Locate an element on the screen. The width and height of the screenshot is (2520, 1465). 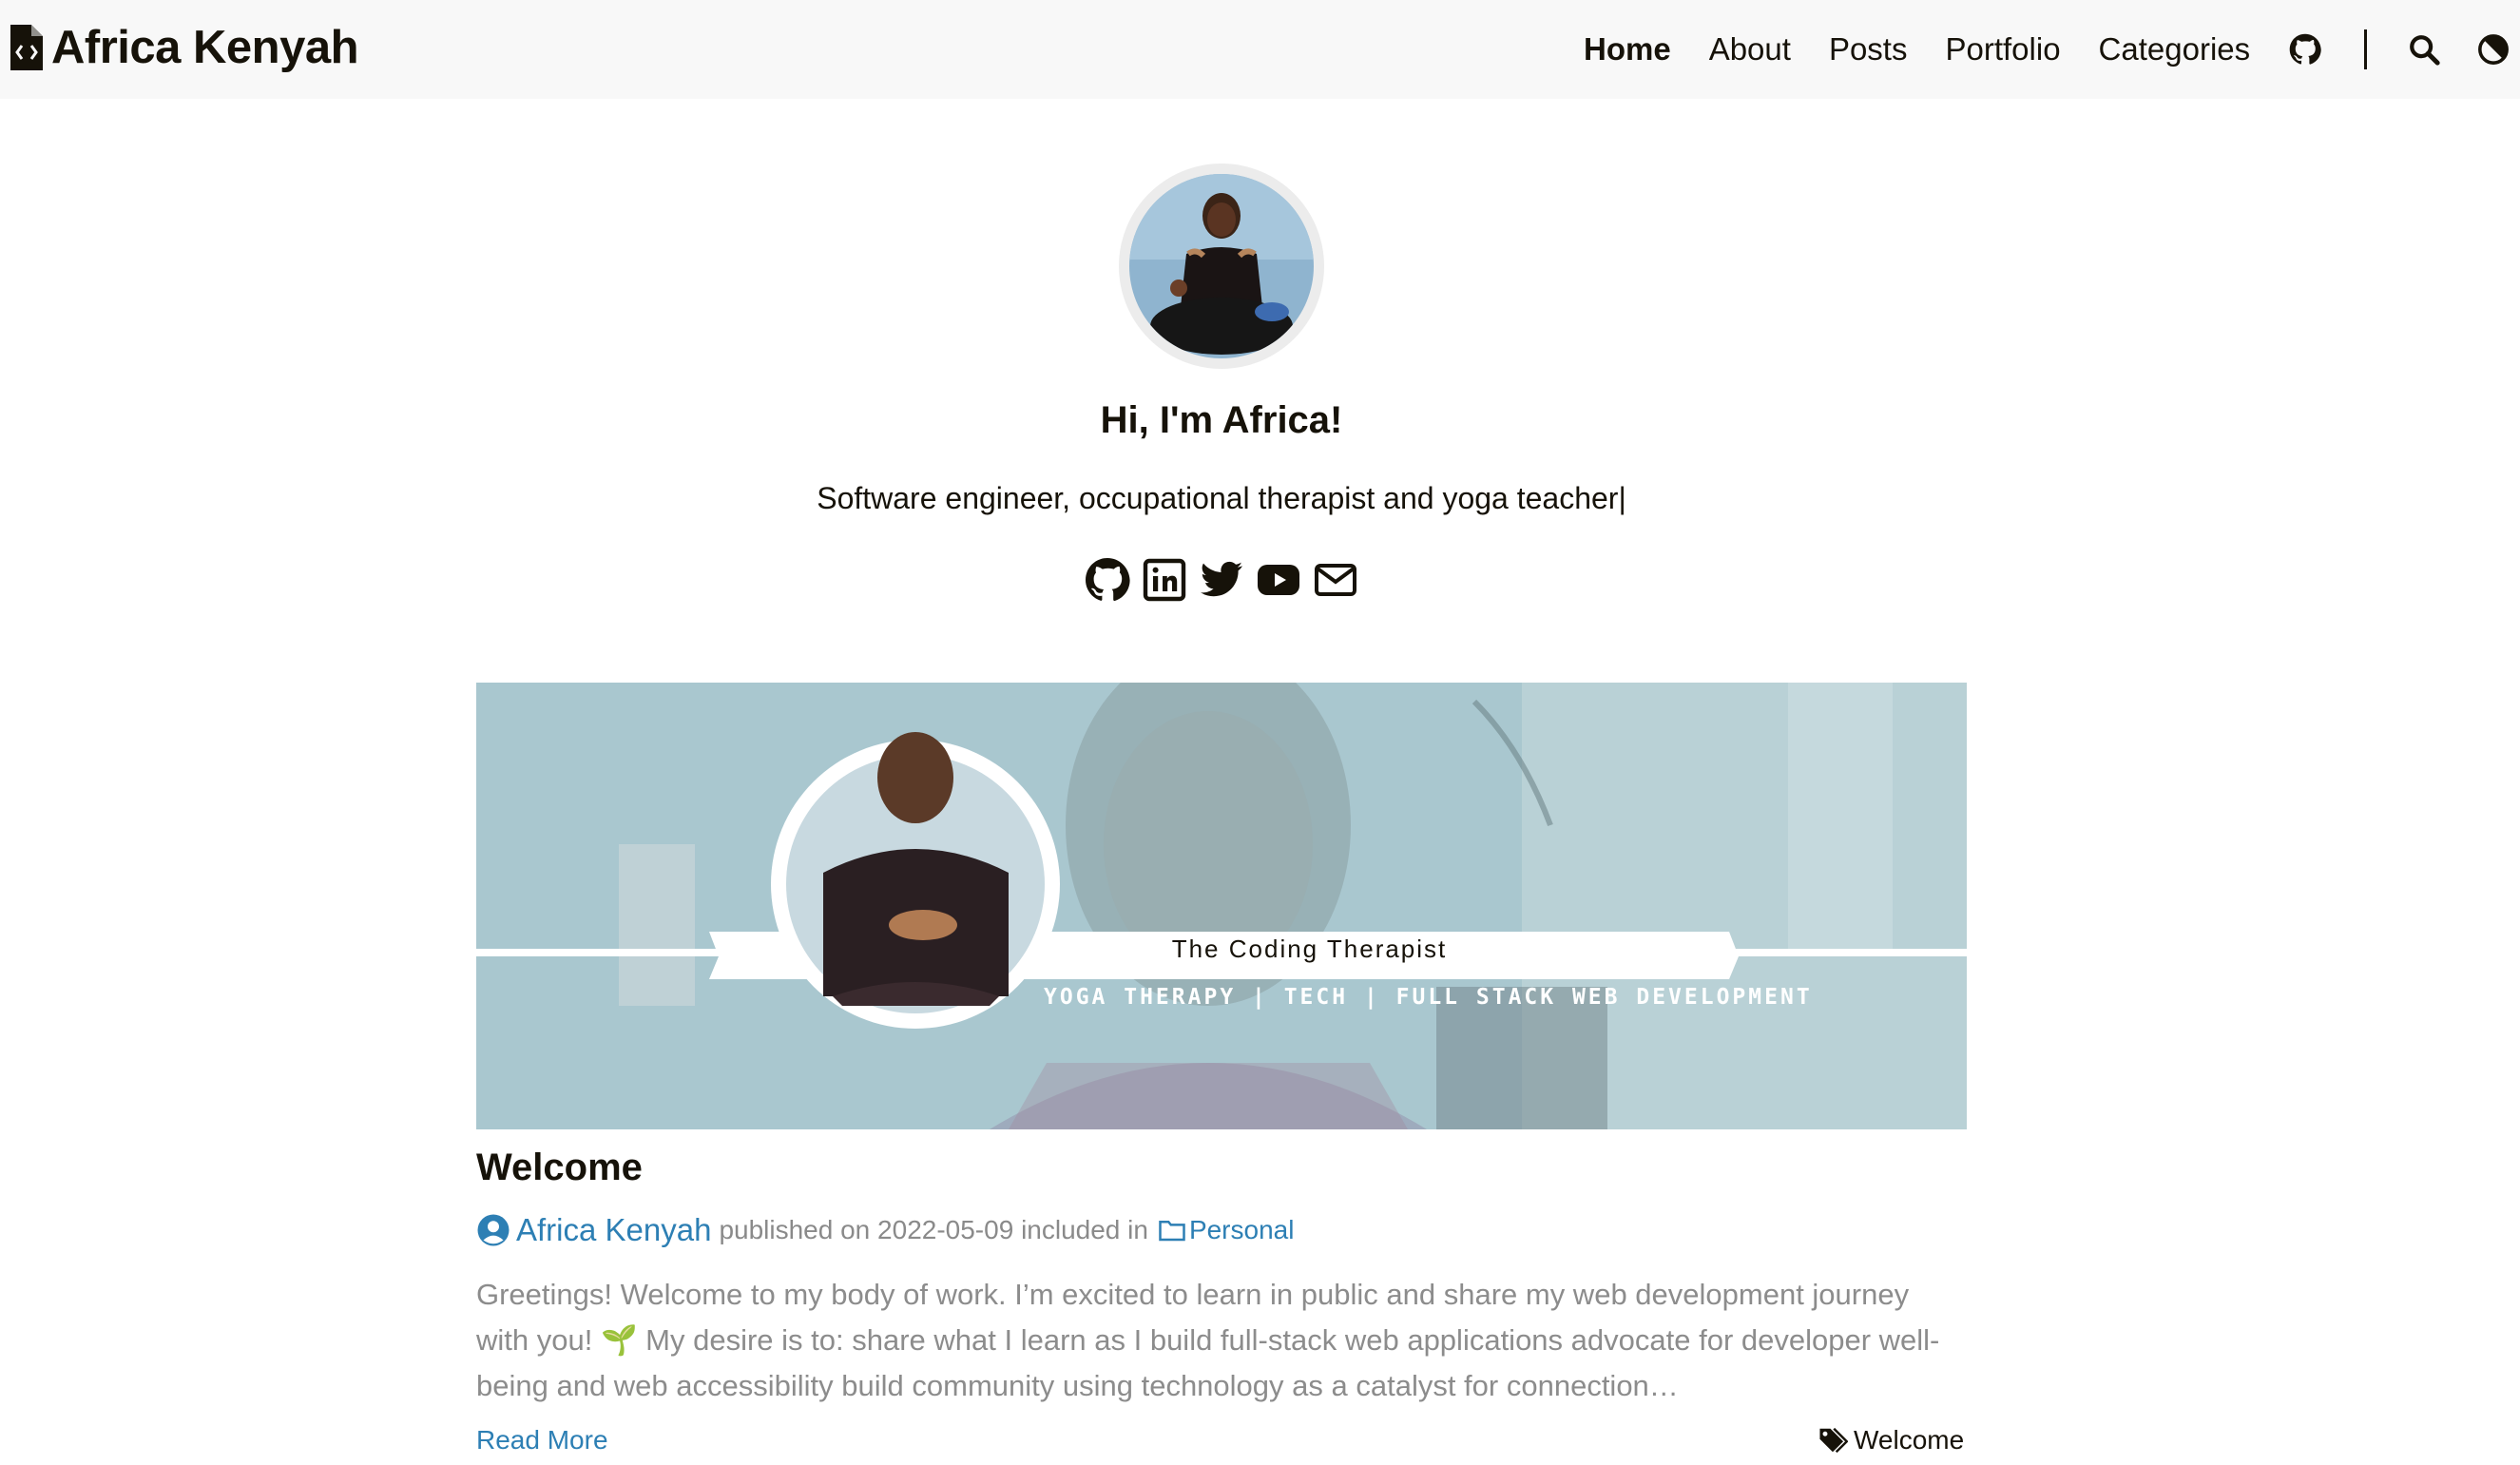
code-file-icon is located at coordinates (27, 47).